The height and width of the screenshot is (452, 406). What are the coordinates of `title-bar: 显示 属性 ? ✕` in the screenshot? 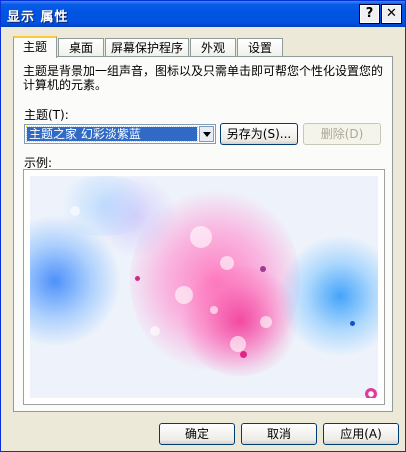 It's located at (203, 14).